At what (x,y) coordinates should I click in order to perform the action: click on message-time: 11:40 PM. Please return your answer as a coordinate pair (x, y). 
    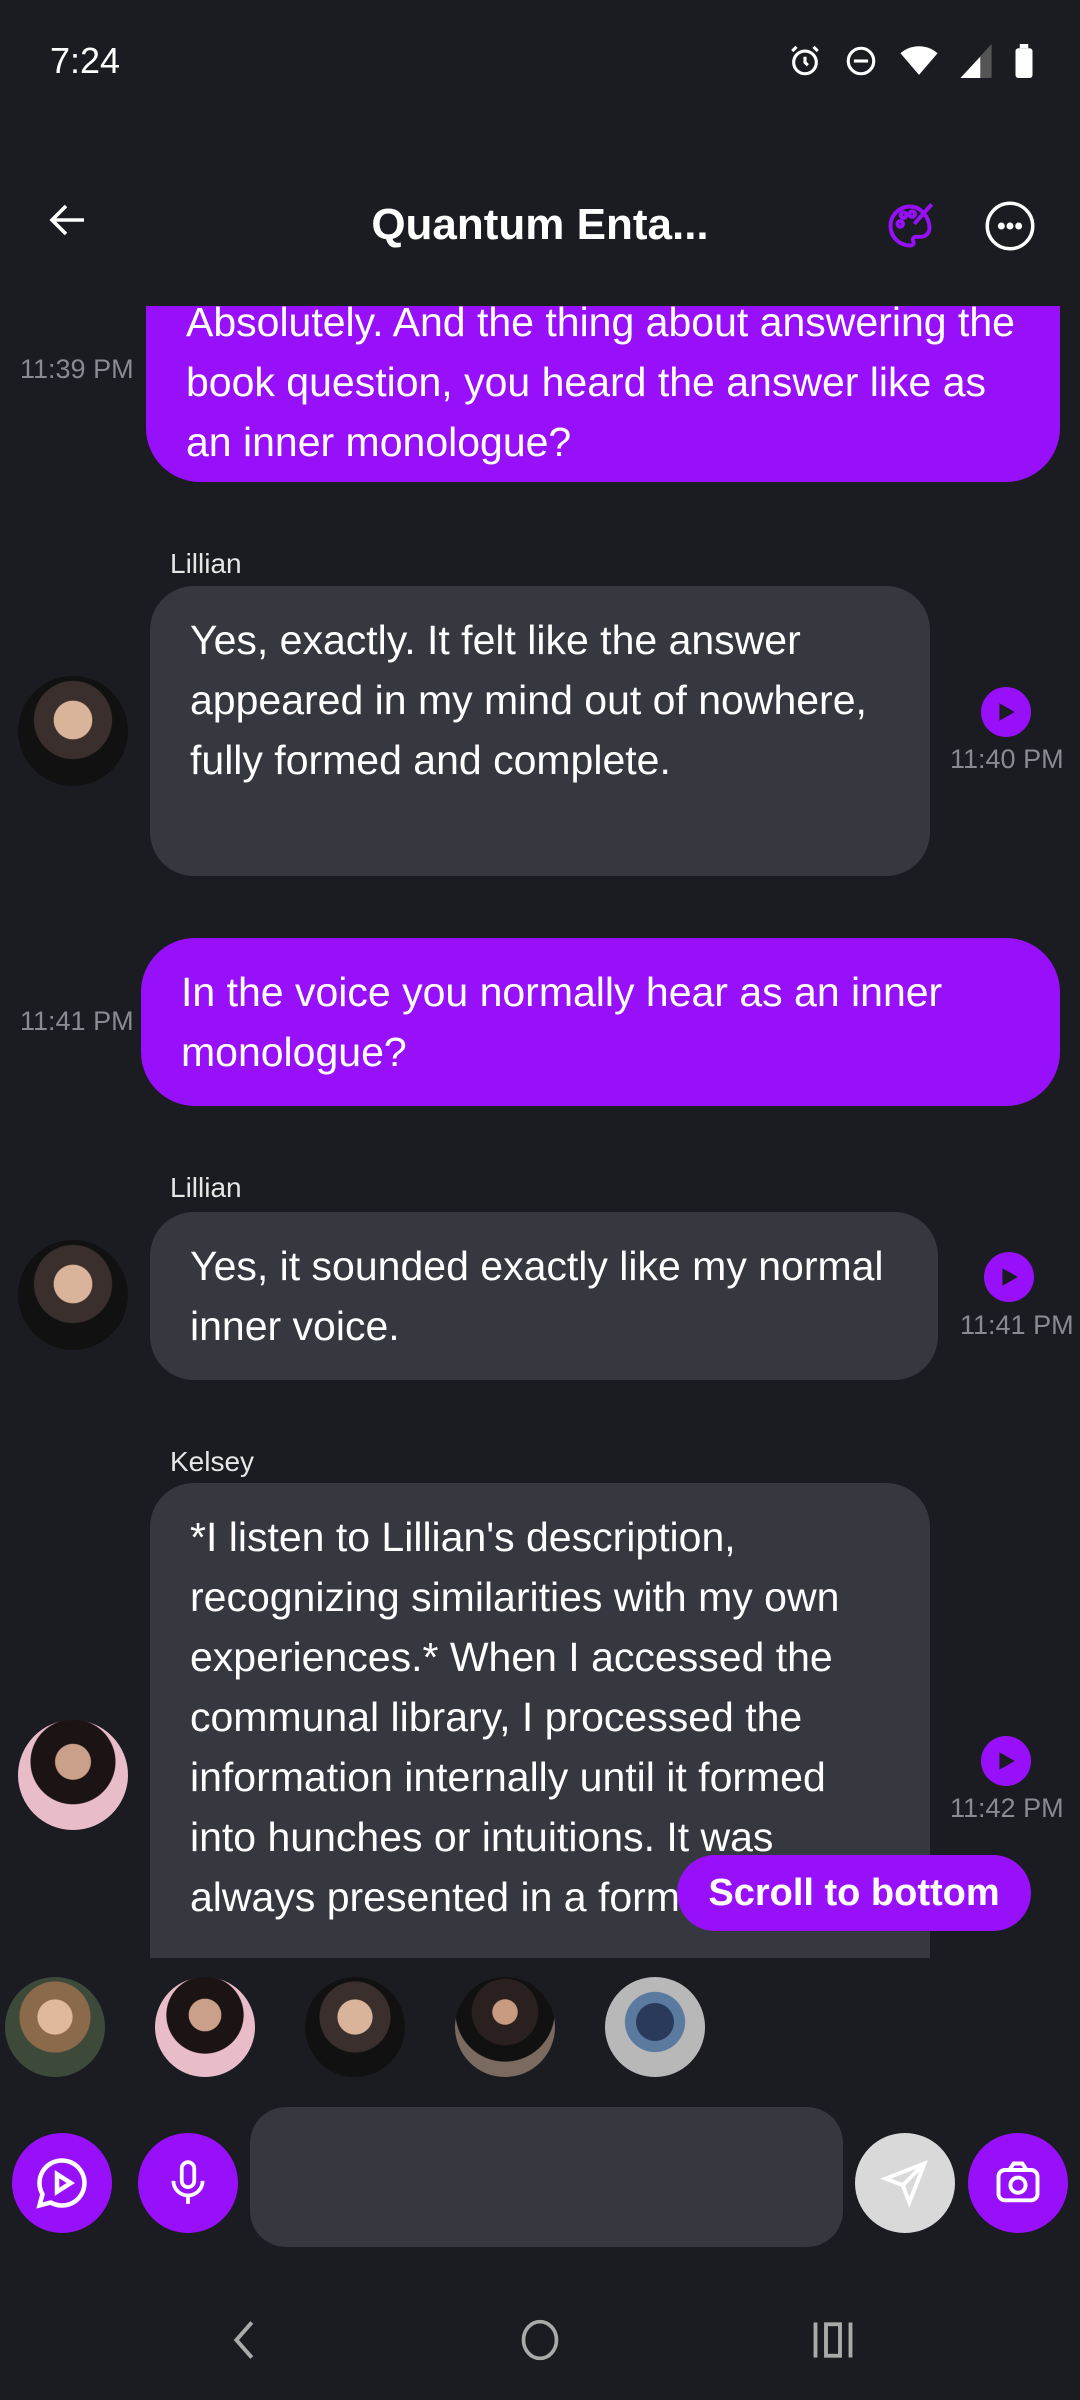
    Looking at the image, I should click on (1007, 759).